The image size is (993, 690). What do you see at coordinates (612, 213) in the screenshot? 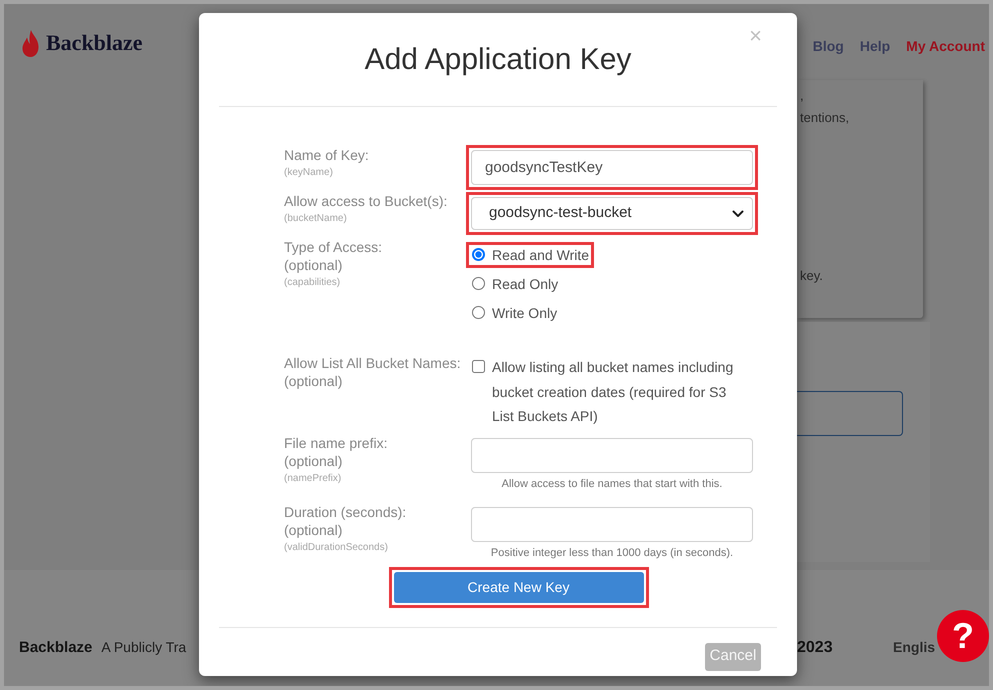
I see `bucket-dropdown: goodsync-test-bucket` at bounding box center [612, 213].